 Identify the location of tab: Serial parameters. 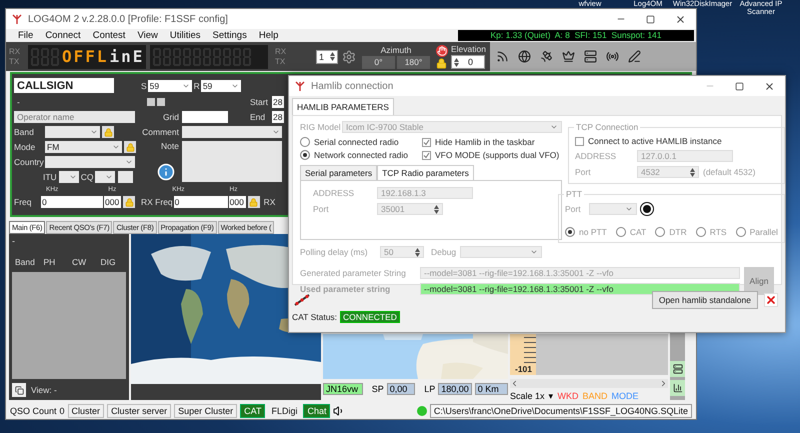
(339, 172).